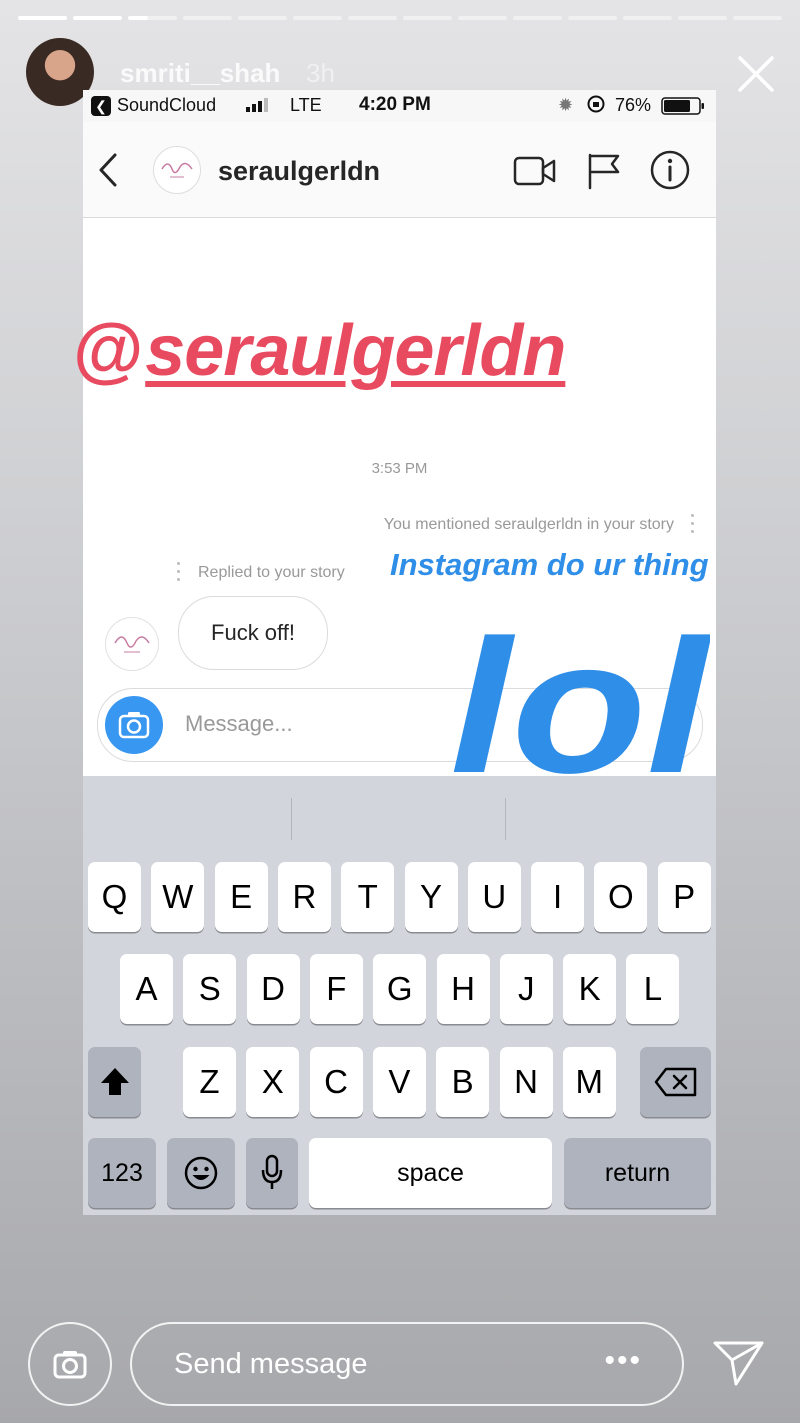  What do you see at coordinates (463, 989) in the screenshot?
I see `key-h: H` at bounding box center [463, 989].